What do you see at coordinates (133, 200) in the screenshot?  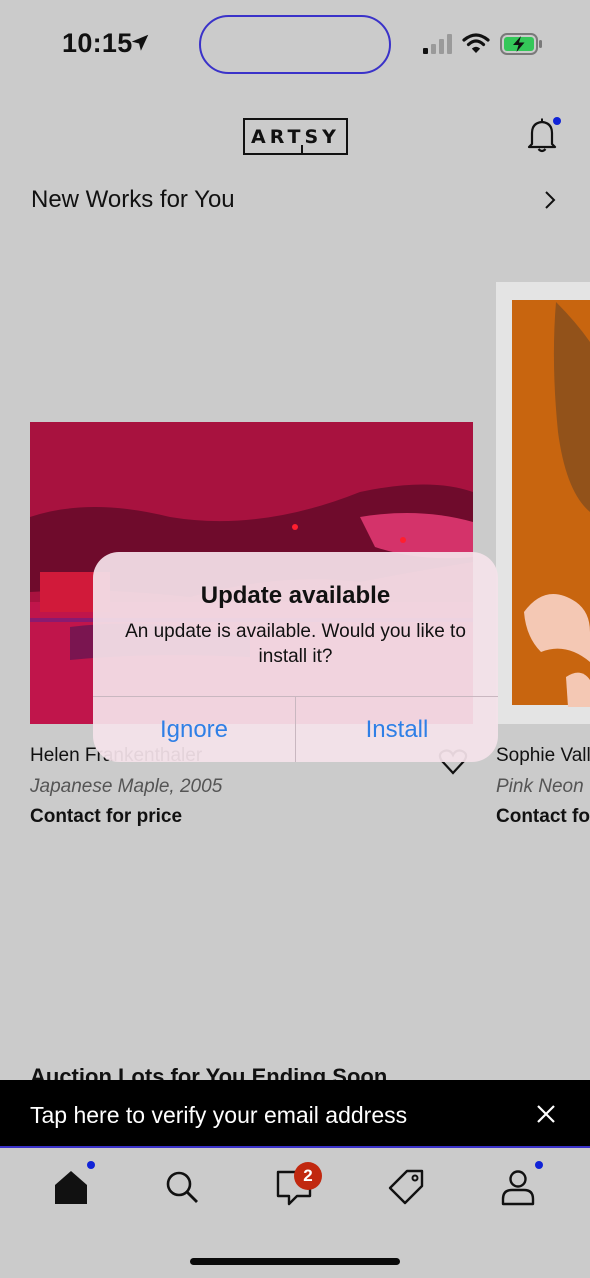 I see `section-title: New Works for You` at bounding box center [133, 200].